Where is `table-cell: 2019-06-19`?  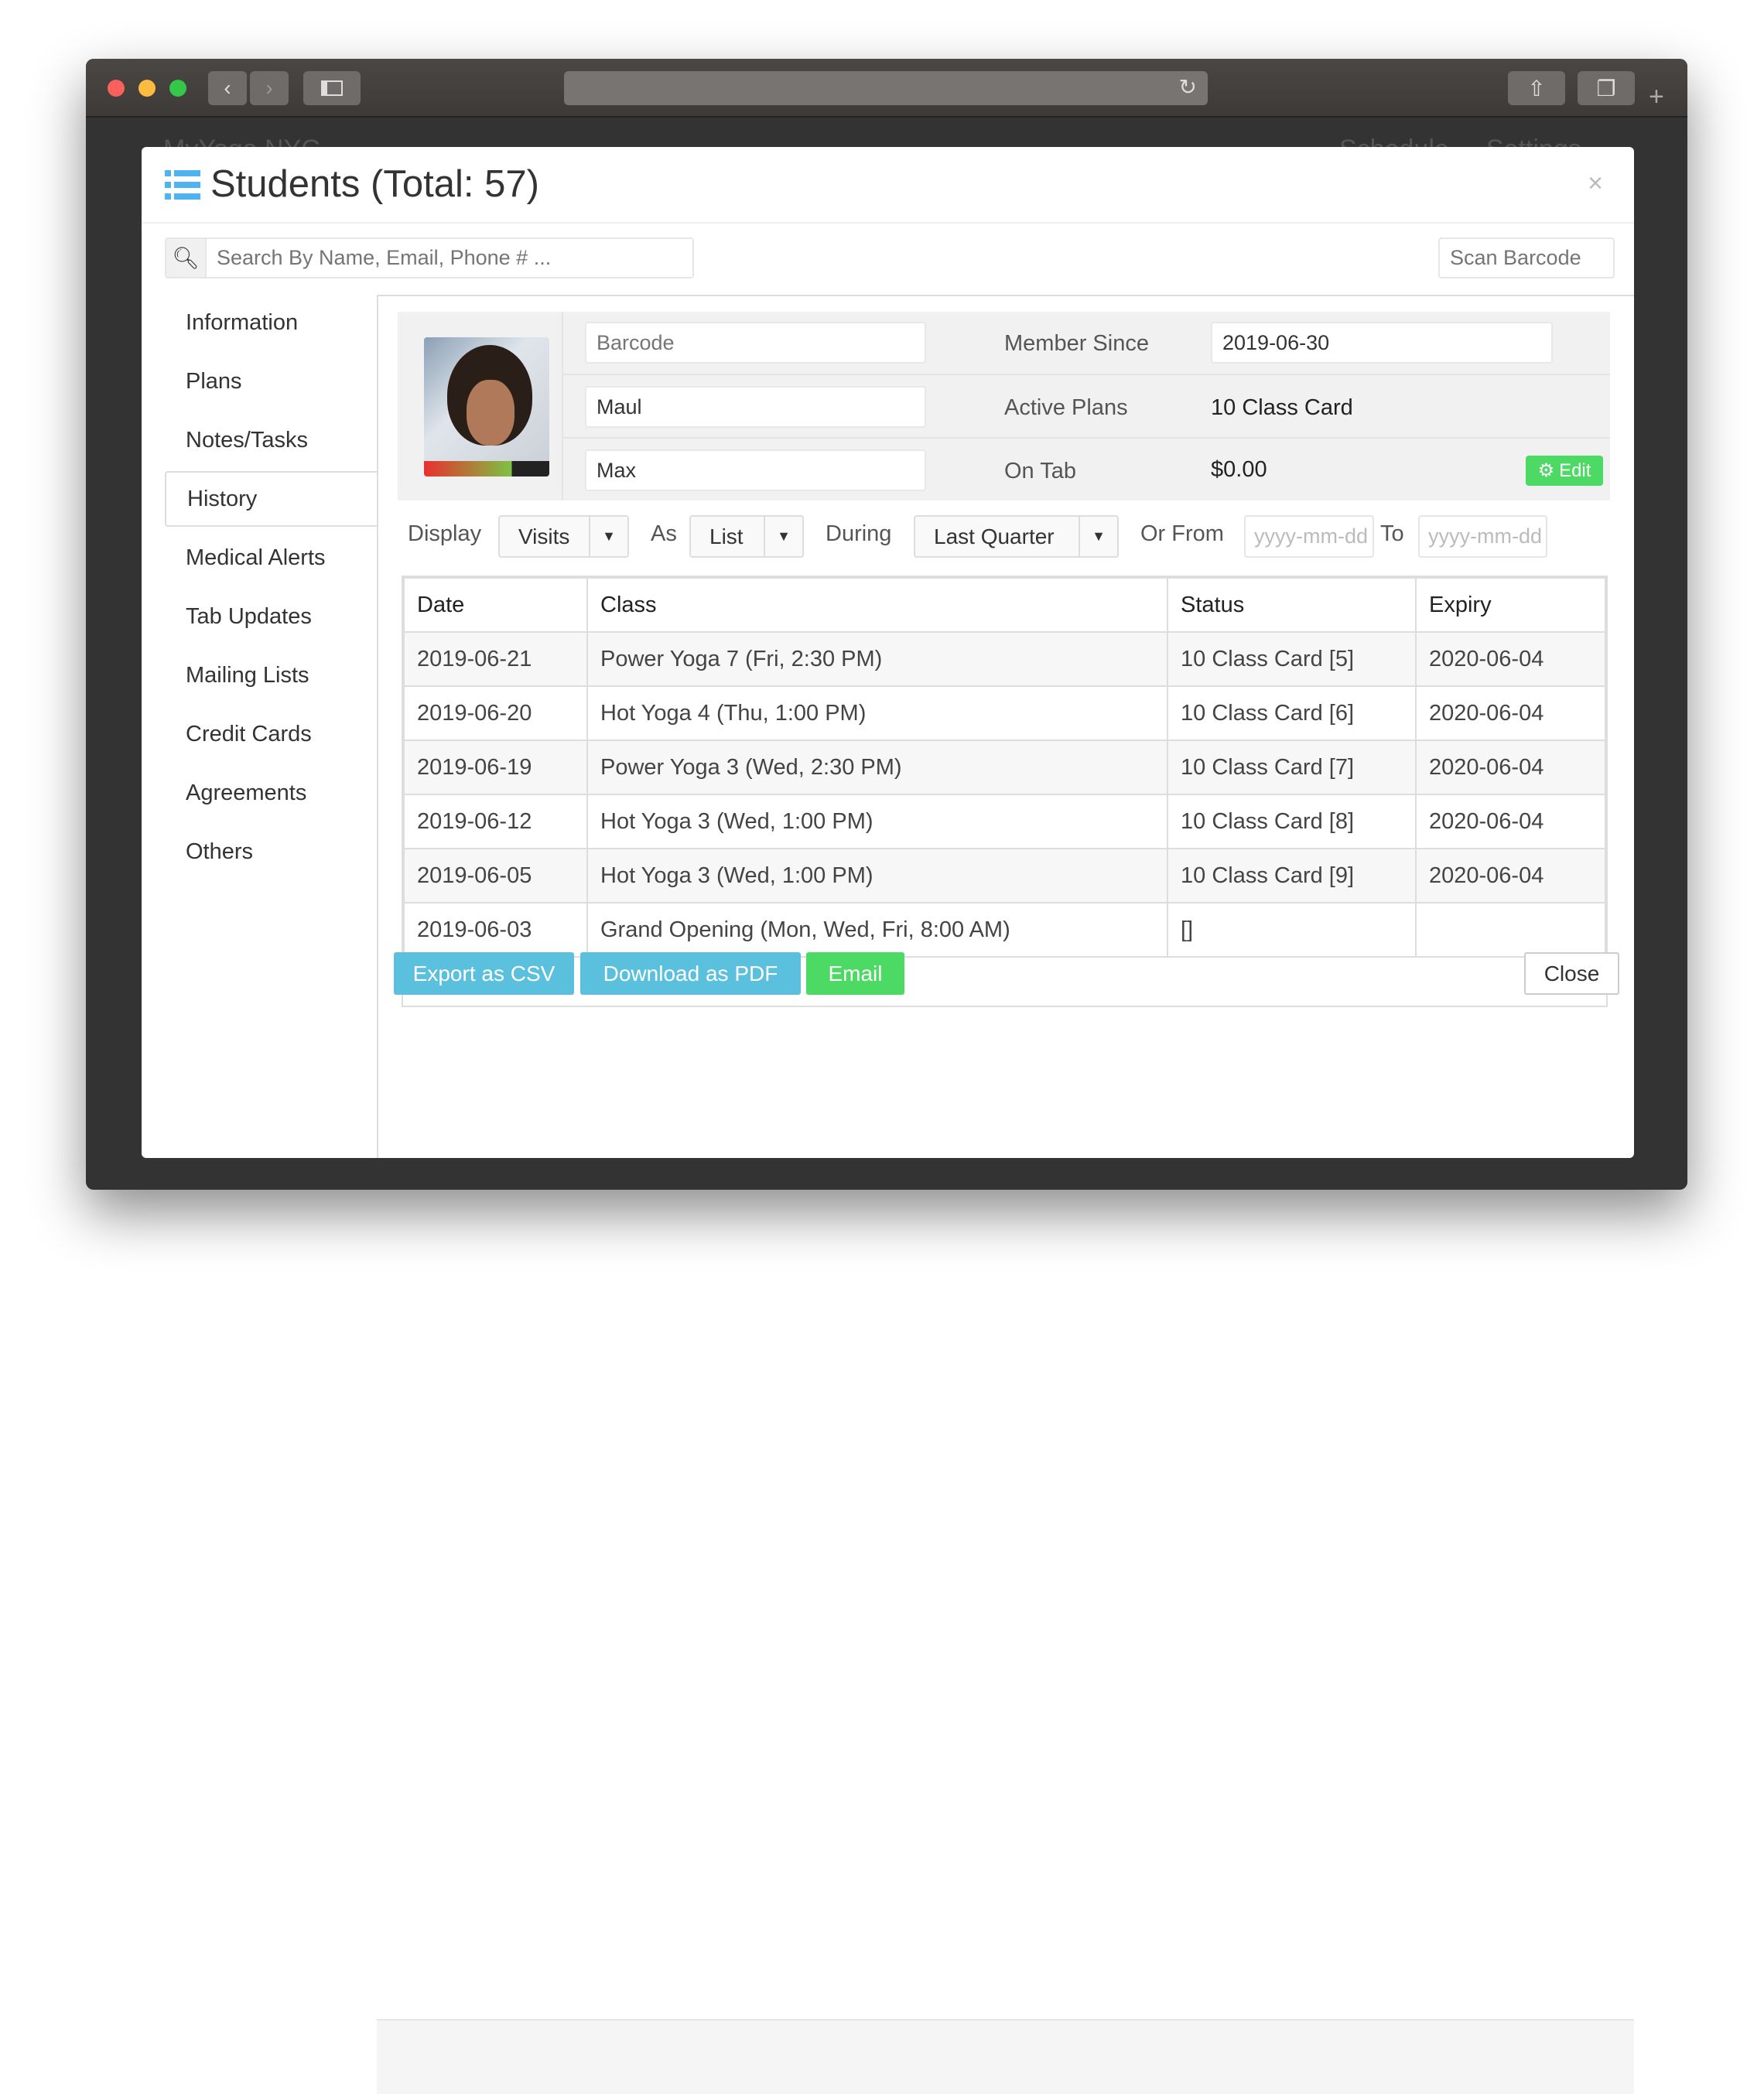
table-cell: 2019-06-19 is located at coordinates (495, 767).